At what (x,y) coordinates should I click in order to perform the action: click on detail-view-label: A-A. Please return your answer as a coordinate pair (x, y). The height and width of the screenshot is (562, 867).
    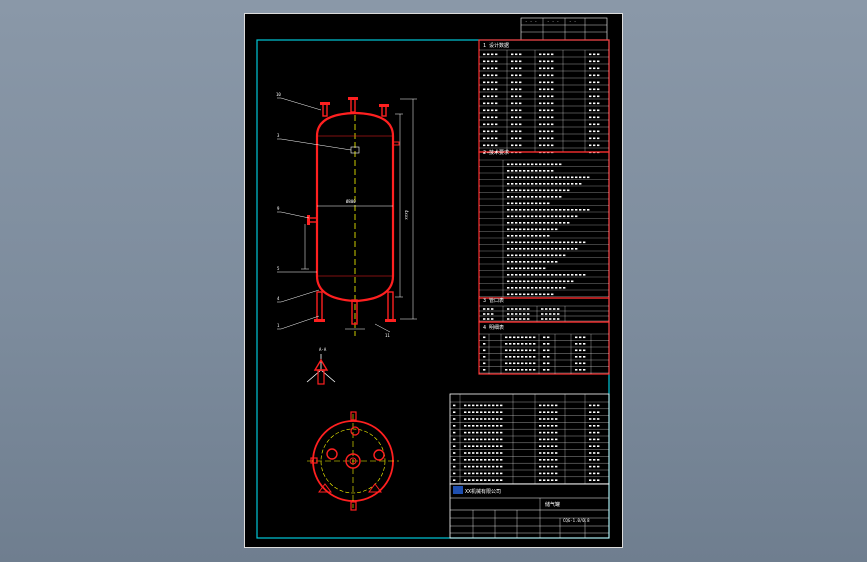
    Looking at the image, I should click on (323, 349).